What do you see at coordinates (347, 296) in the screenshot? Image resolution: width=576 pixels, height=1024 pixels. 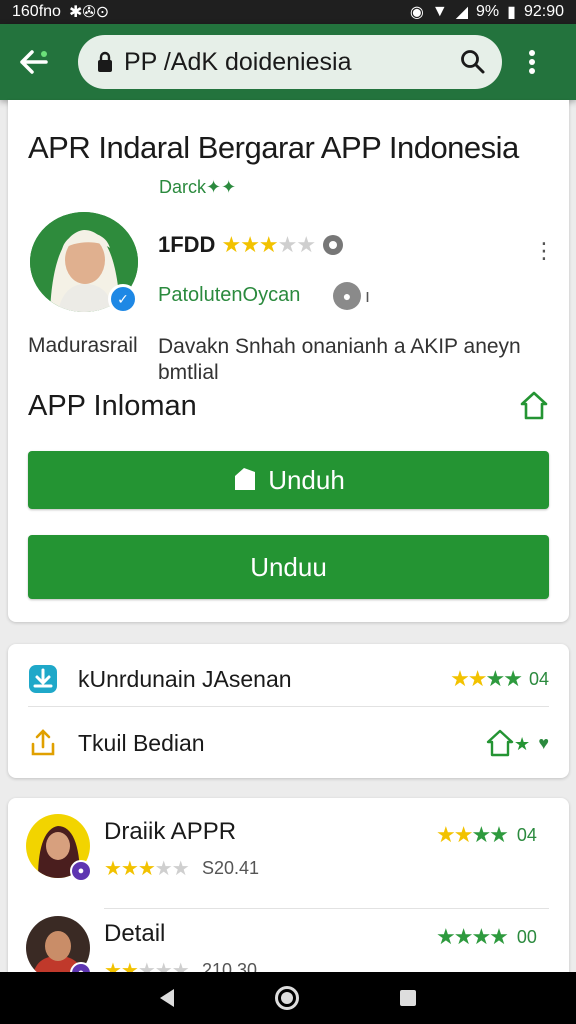 I see `person-icon: ●` at bounding box center [347, 296].